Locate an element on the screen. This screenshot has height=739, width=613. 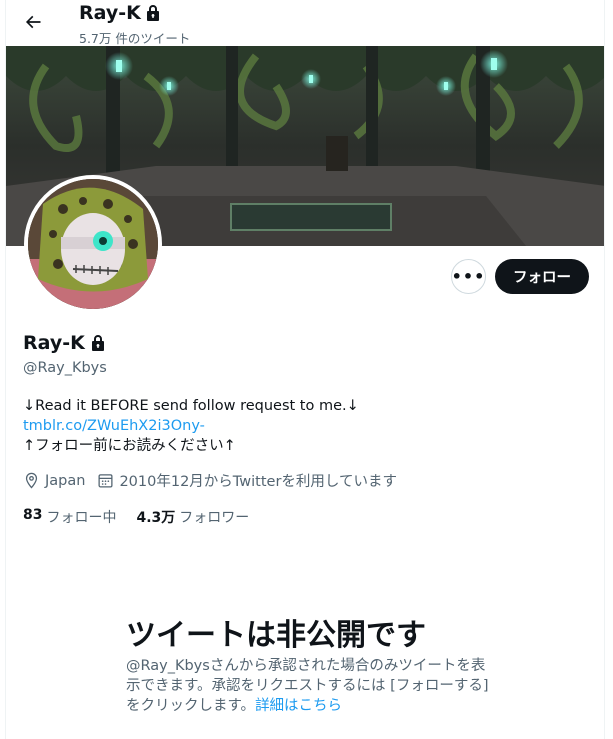
followers-link: 4.3万 フォロワー is located at coordinates (192, 517).